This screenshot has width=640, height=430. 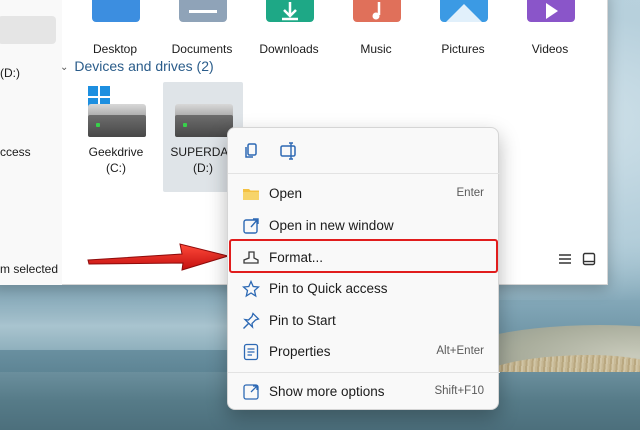 What do you see at coordinates (302, 320) in the screenshot?
I see `menu-item-label: Pin to Start` at bounding box center [302, 320].